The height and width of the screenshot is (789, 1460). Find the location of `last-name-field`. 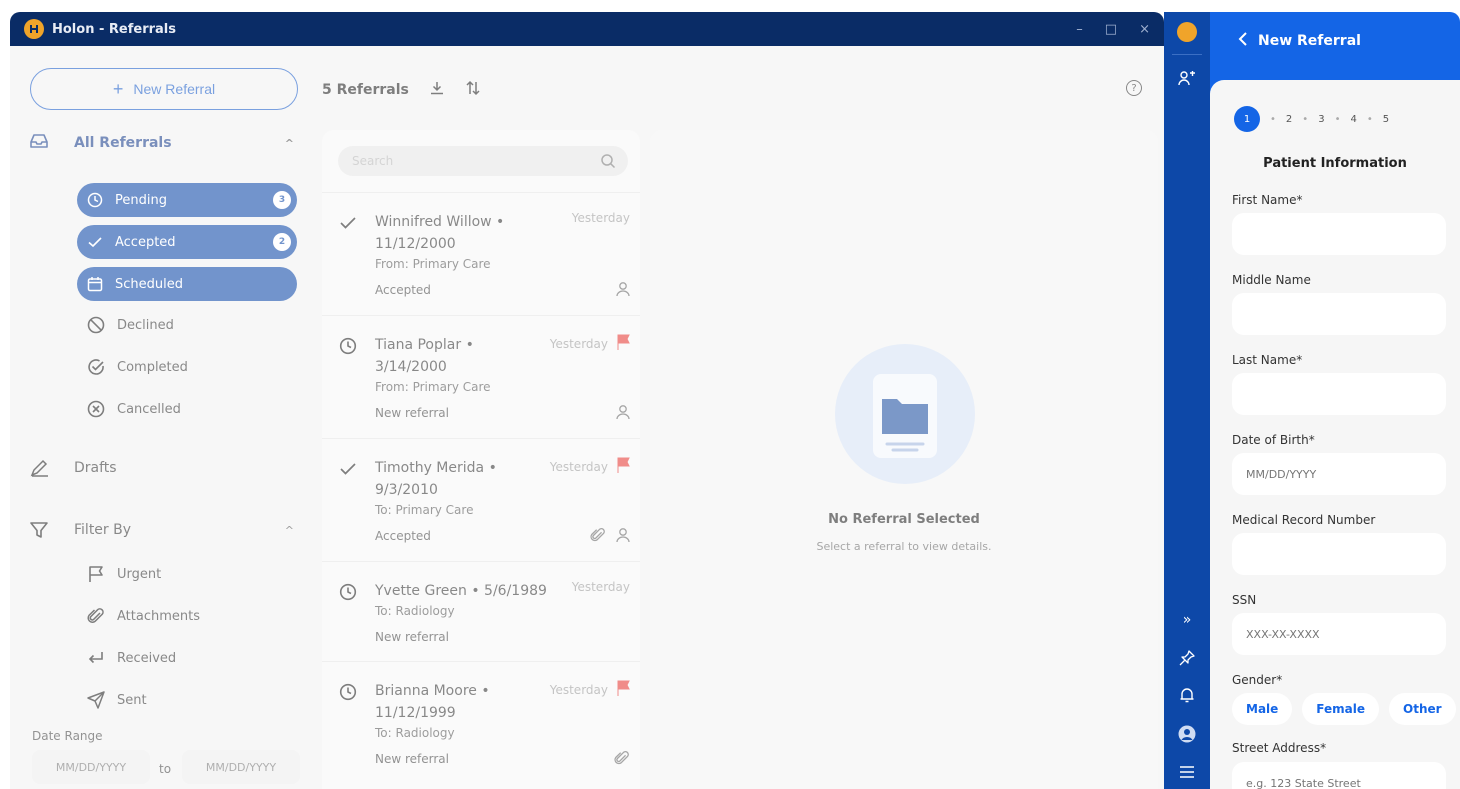

last-name-field is located at coordinates (1339, 394).